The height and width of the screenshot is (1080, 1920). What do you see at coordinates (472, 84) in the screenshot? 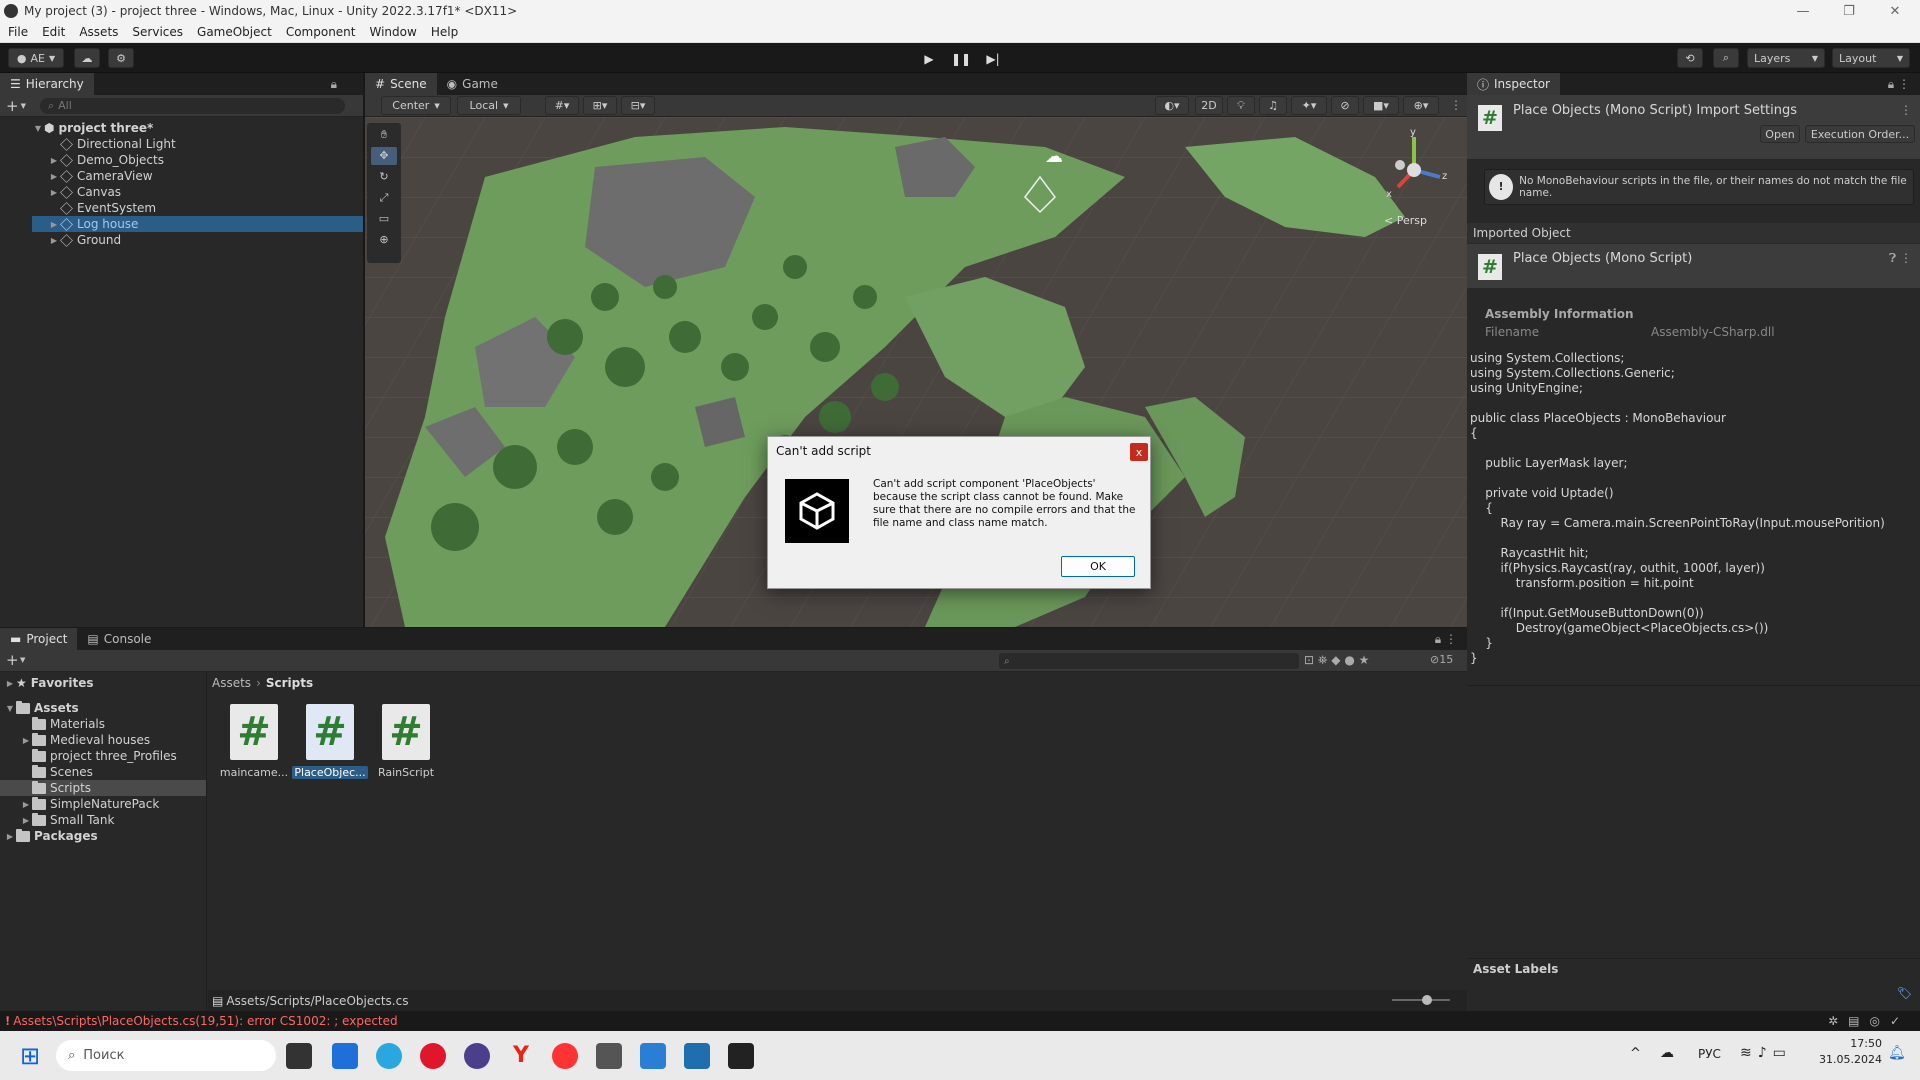
I see `tab-game: ◉ Game` at bounding box center [472, 84].